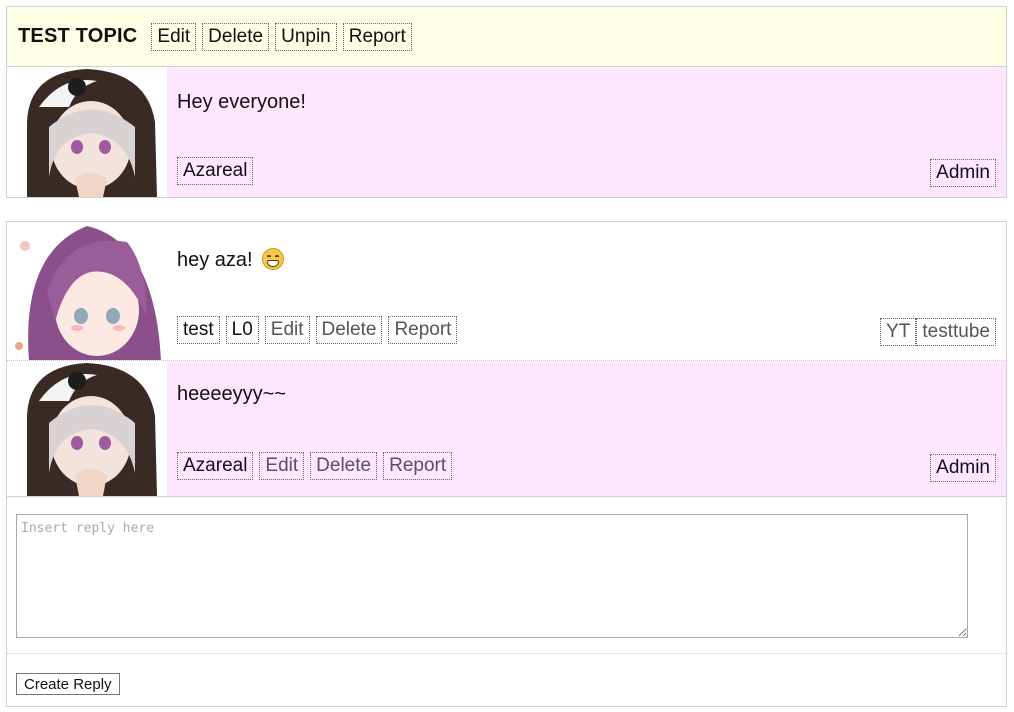 The height and width of the screenshot is (712, 1014). Describe the element at coordinates (215, 260) in the screenshot. I see `post-text: hey aza!` at that location.